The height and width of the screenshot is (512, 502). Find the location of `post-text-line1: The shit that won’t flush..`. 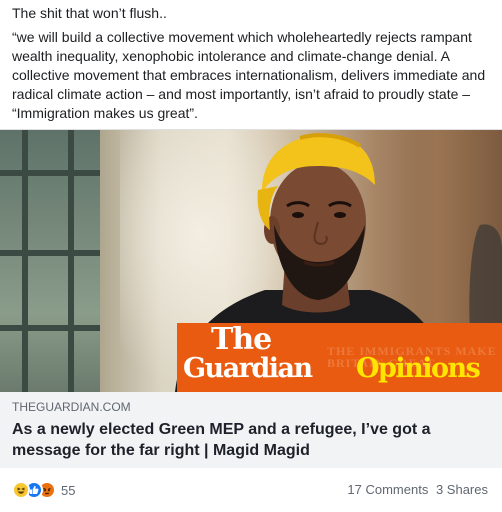

post-text-line1: The shit that won’t flush.. is located at coordinates (89, 13).